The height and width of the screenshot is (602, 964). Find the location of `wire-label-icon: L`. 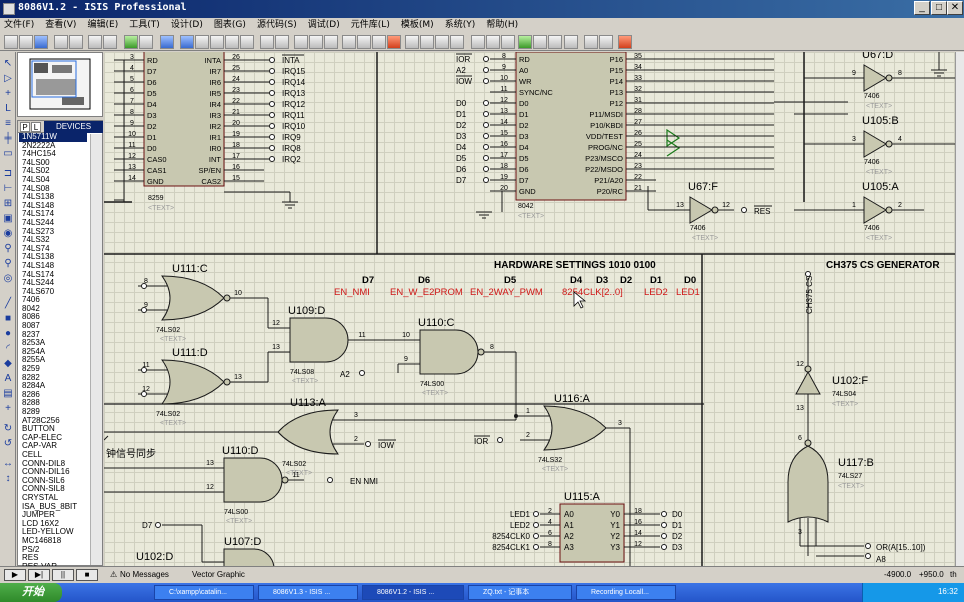

wire-label-icon: L is located at coordinates (8, 109).